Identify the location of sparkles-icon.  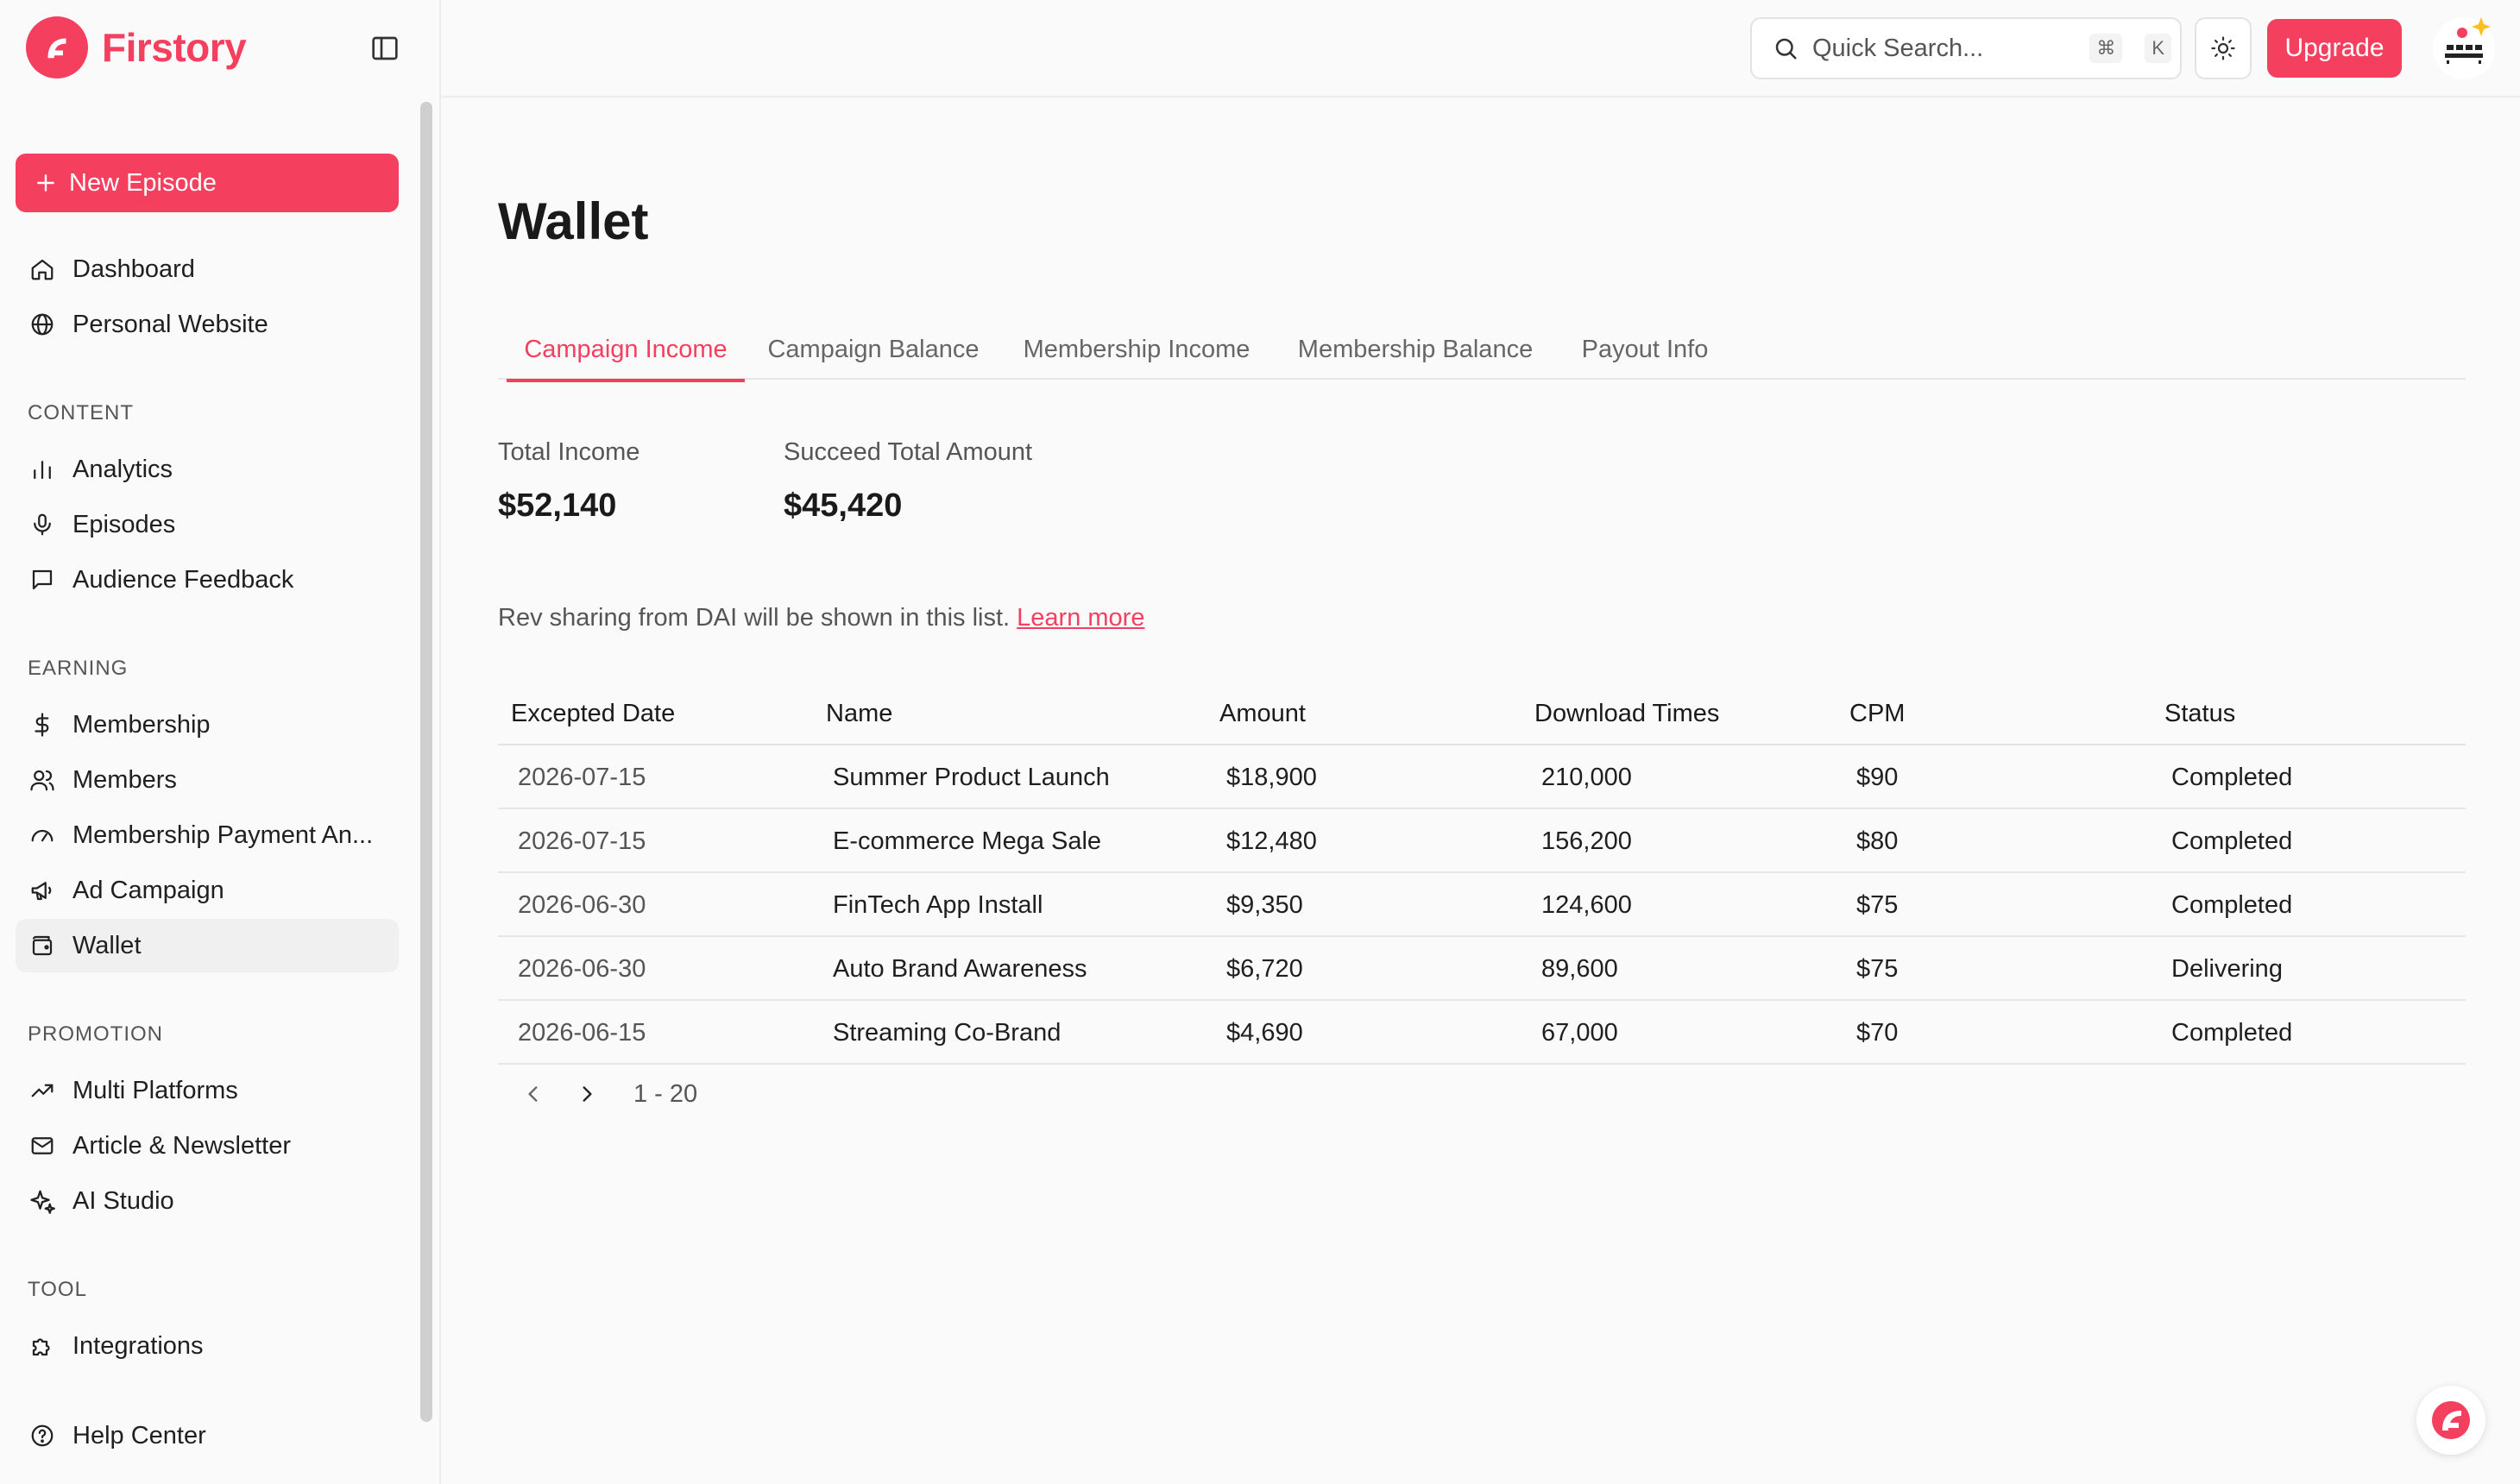
(42, 1201).